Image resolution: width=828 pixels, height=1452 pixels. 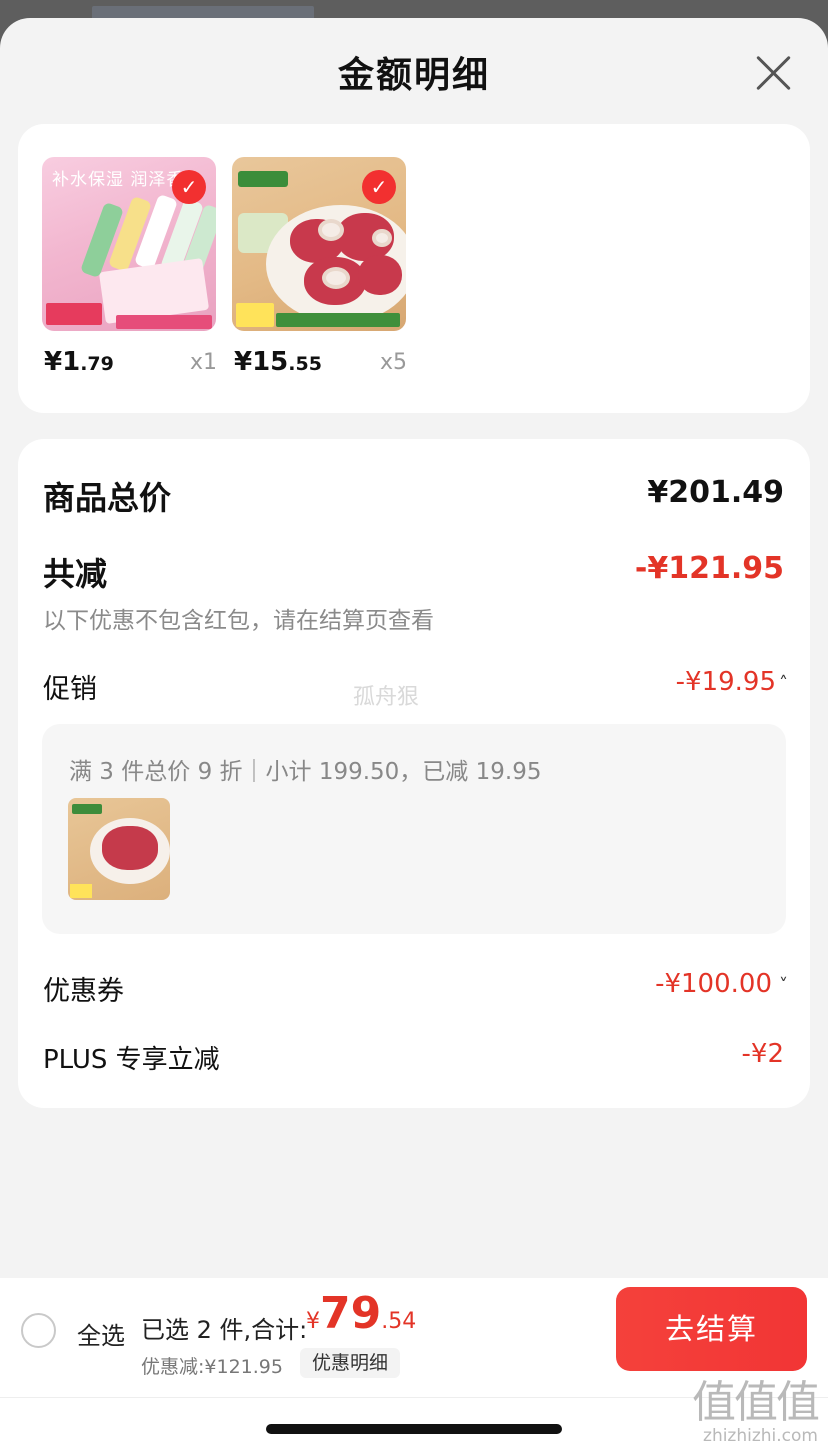 I want to click on sheet-header: 金额明细, so click(x=414, y=70).